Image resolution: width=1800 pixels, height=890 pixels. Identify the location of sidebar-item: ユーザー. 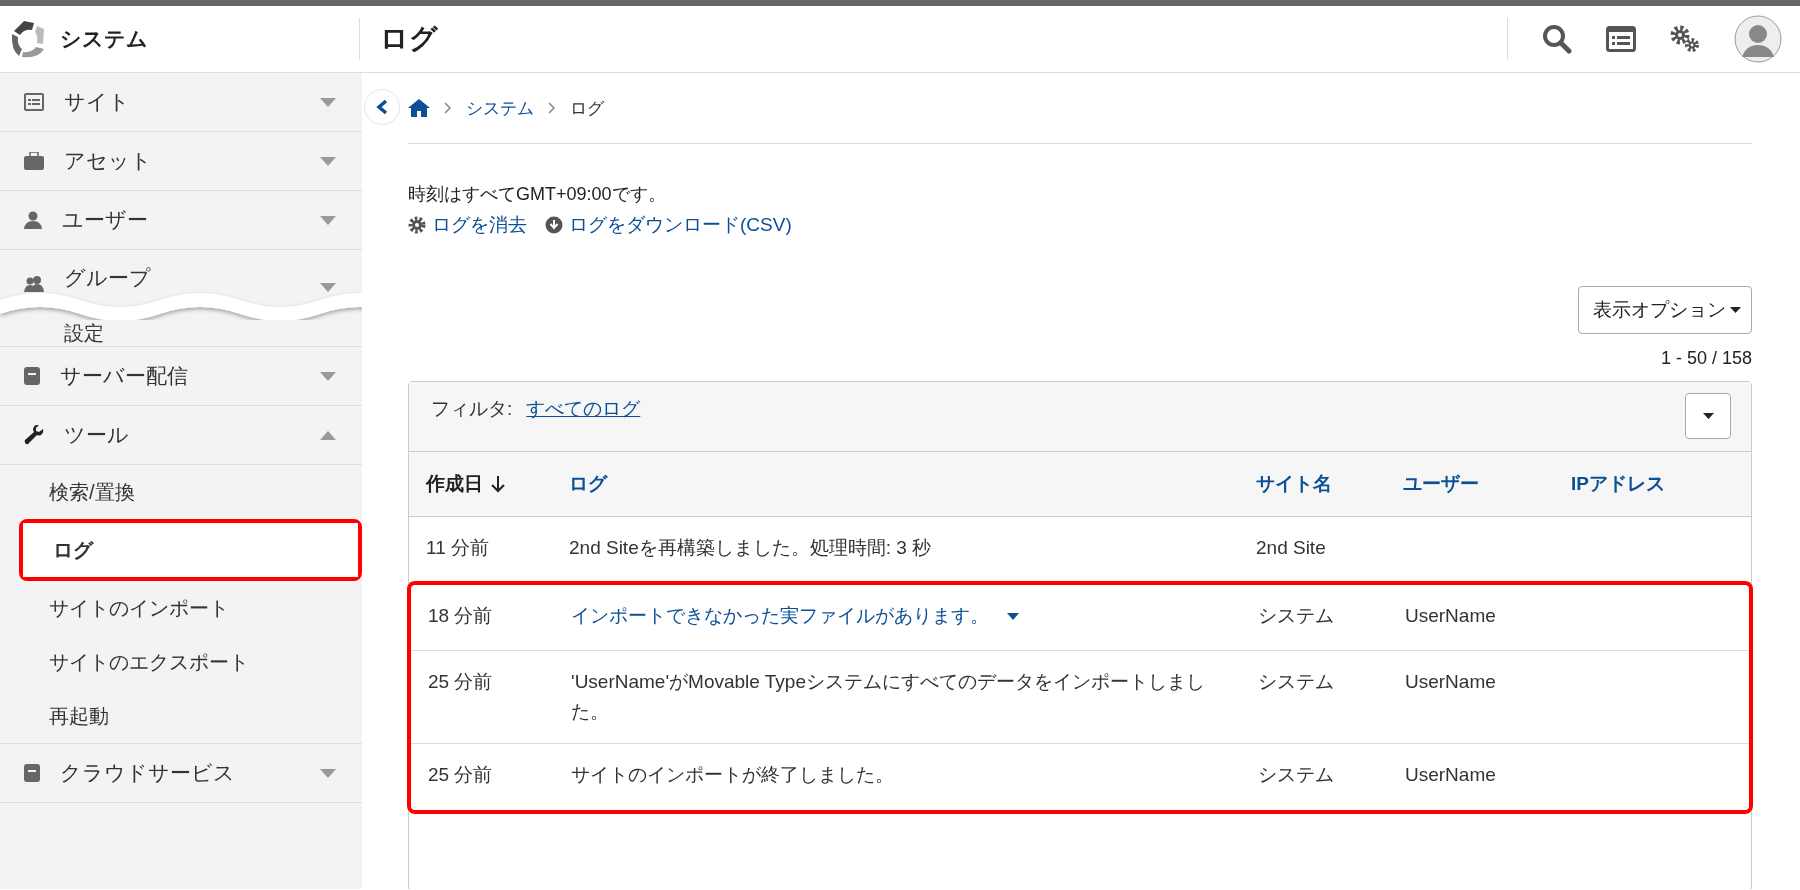
(181, 220).